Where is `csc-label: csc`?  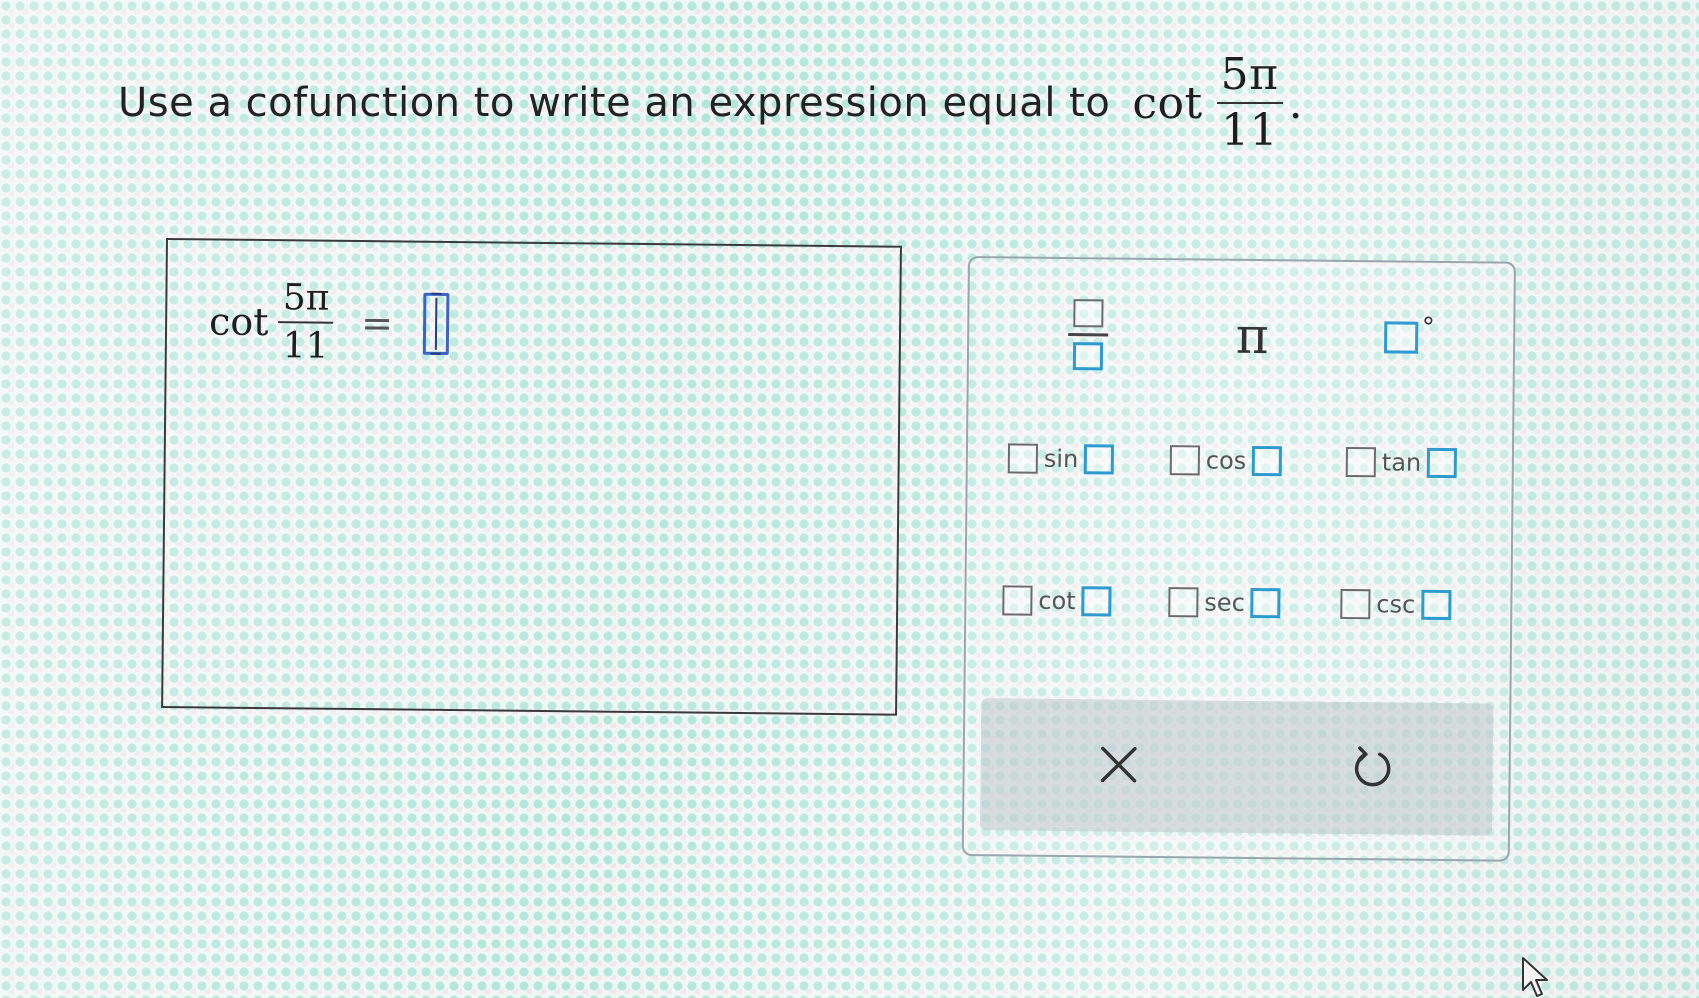 csc-label: csc is located at coordinates (1396, 604).